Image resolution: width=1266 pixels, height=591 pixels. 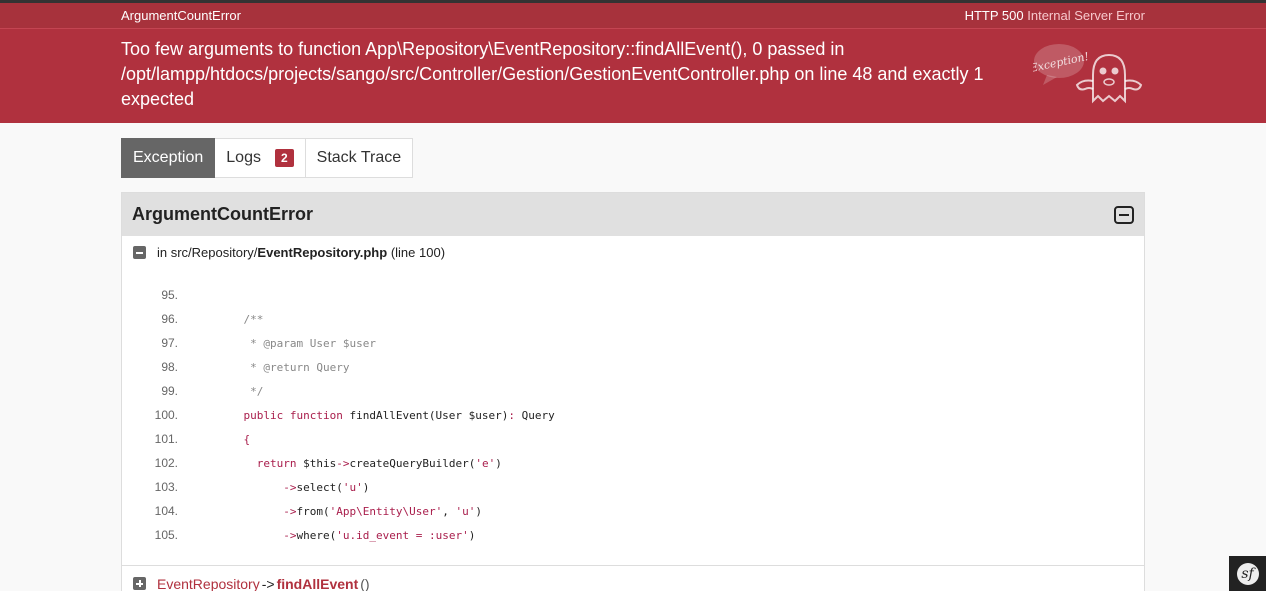 I want to click on code-line-source: ->where('u.id_event = :user'), so click(x=379, y=535).